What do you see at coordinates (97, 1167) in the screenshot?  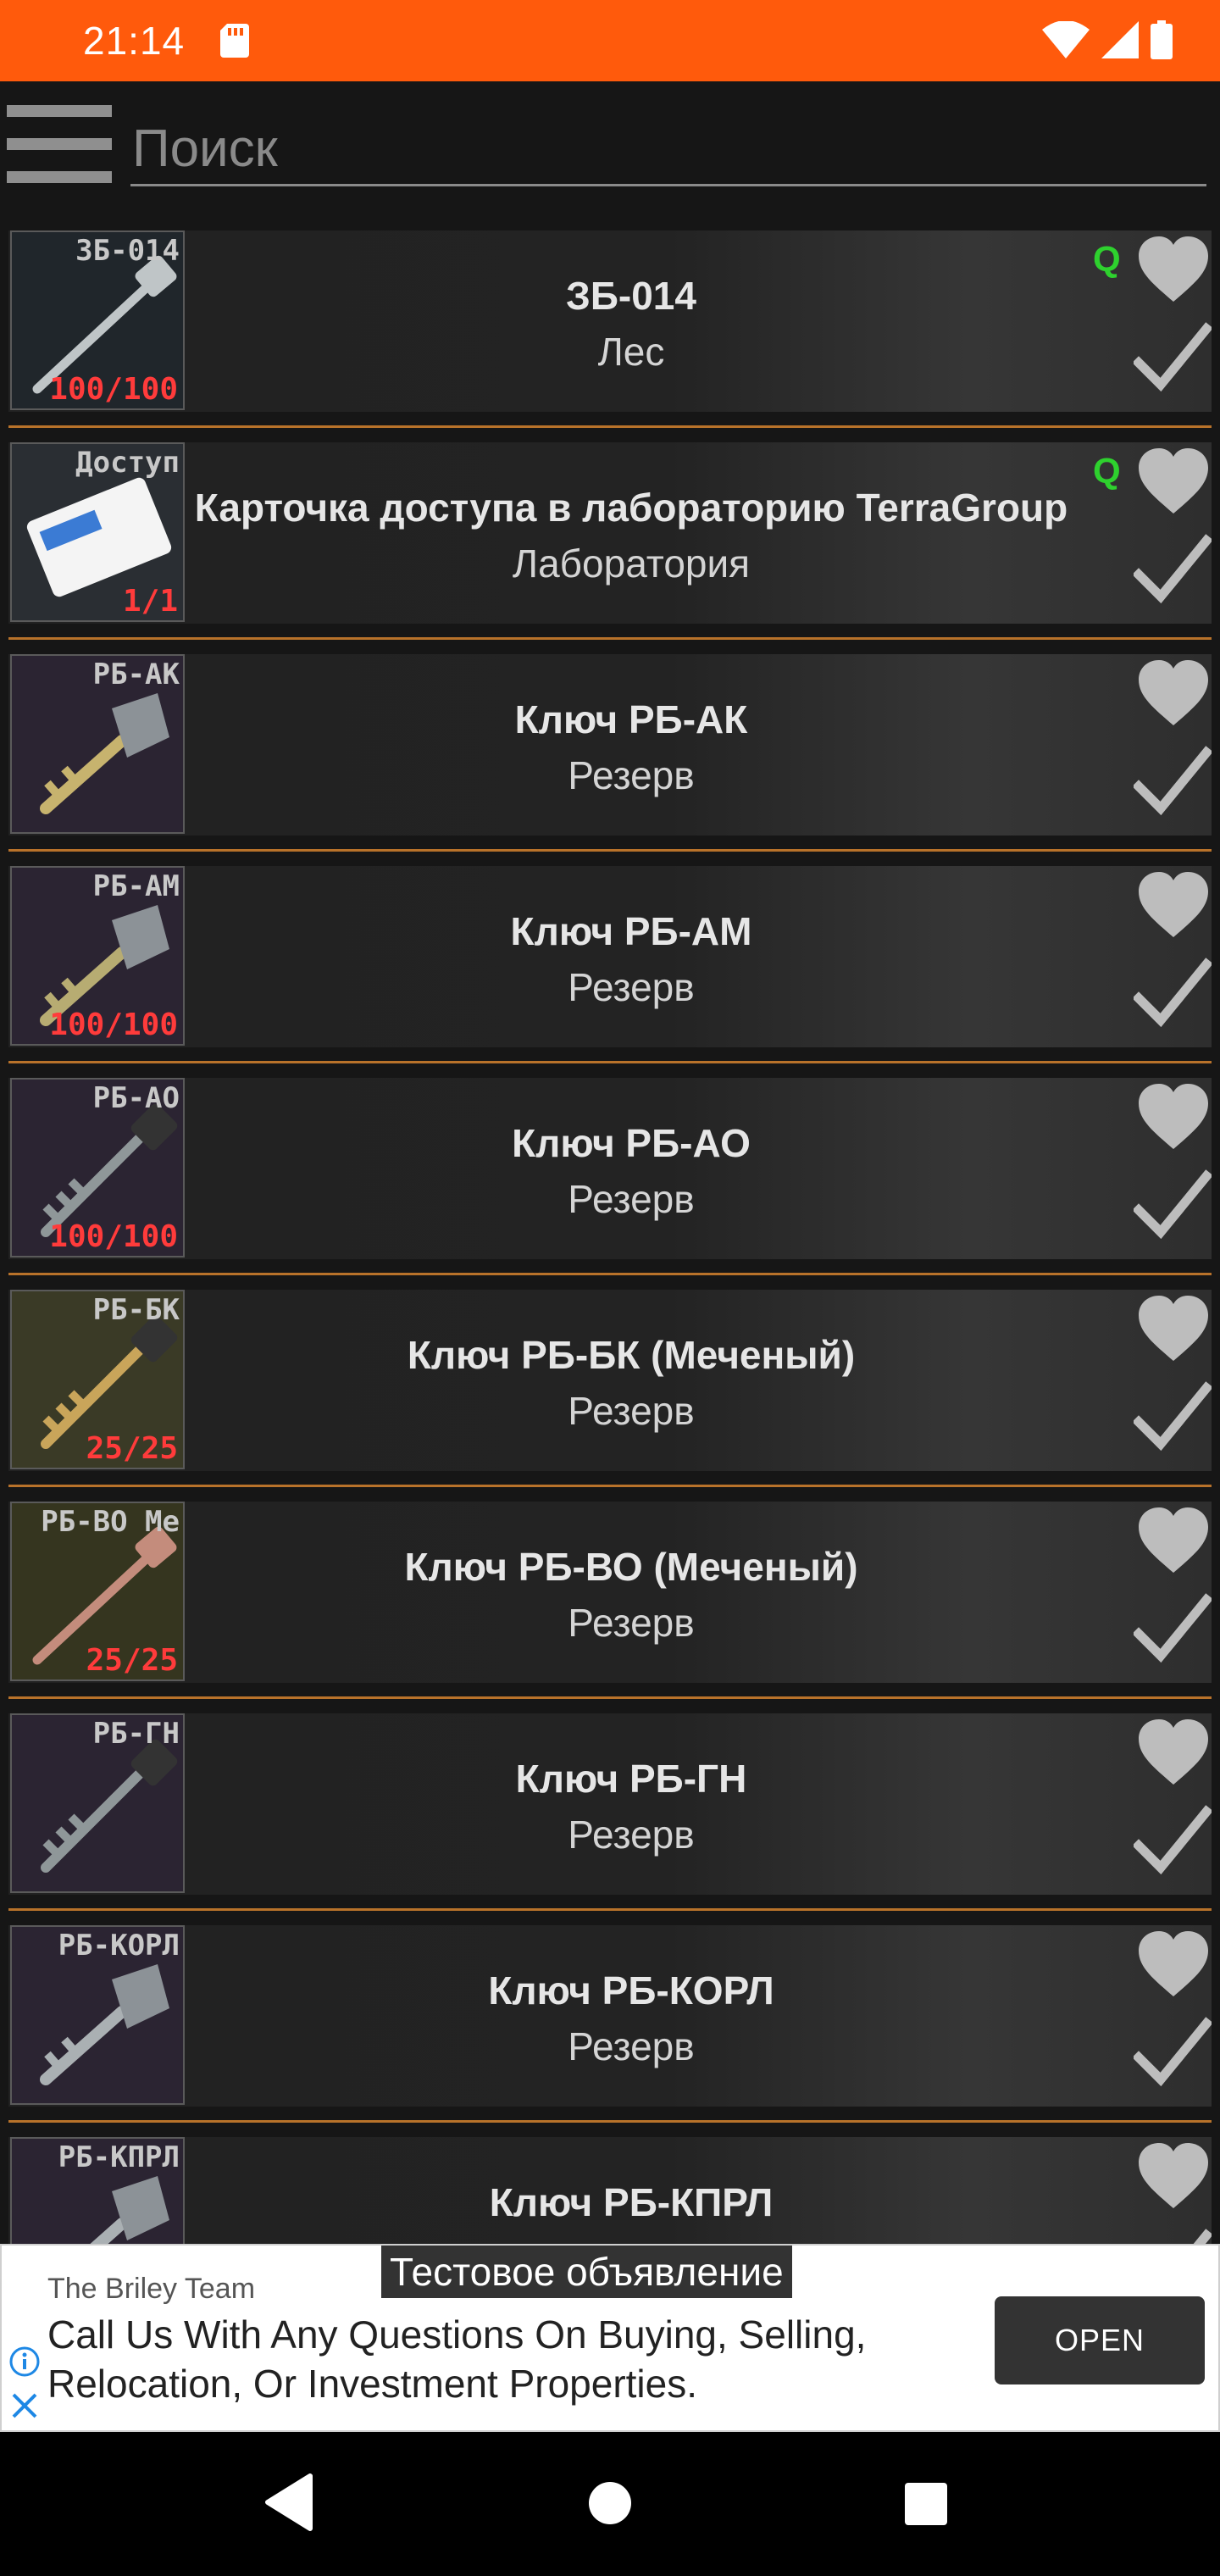 I see `item-thumbnail: РБ-АО 100/100` at bounding box center [97, 1167].